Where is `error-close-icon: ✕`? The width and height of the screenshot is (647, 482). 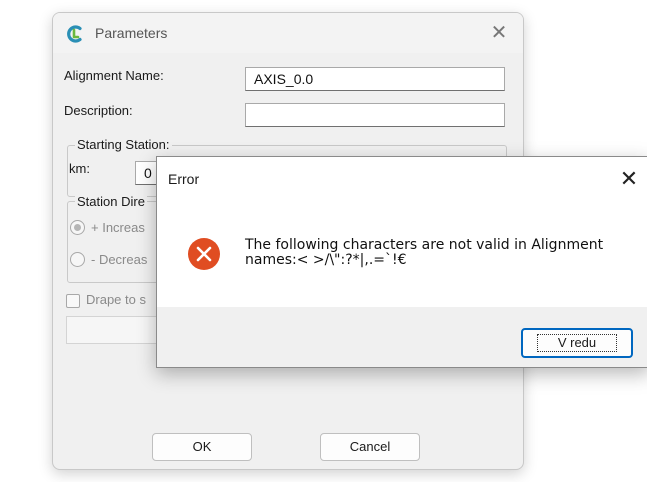 error-close-icon: ✕ is located at coordinates (629, 179).